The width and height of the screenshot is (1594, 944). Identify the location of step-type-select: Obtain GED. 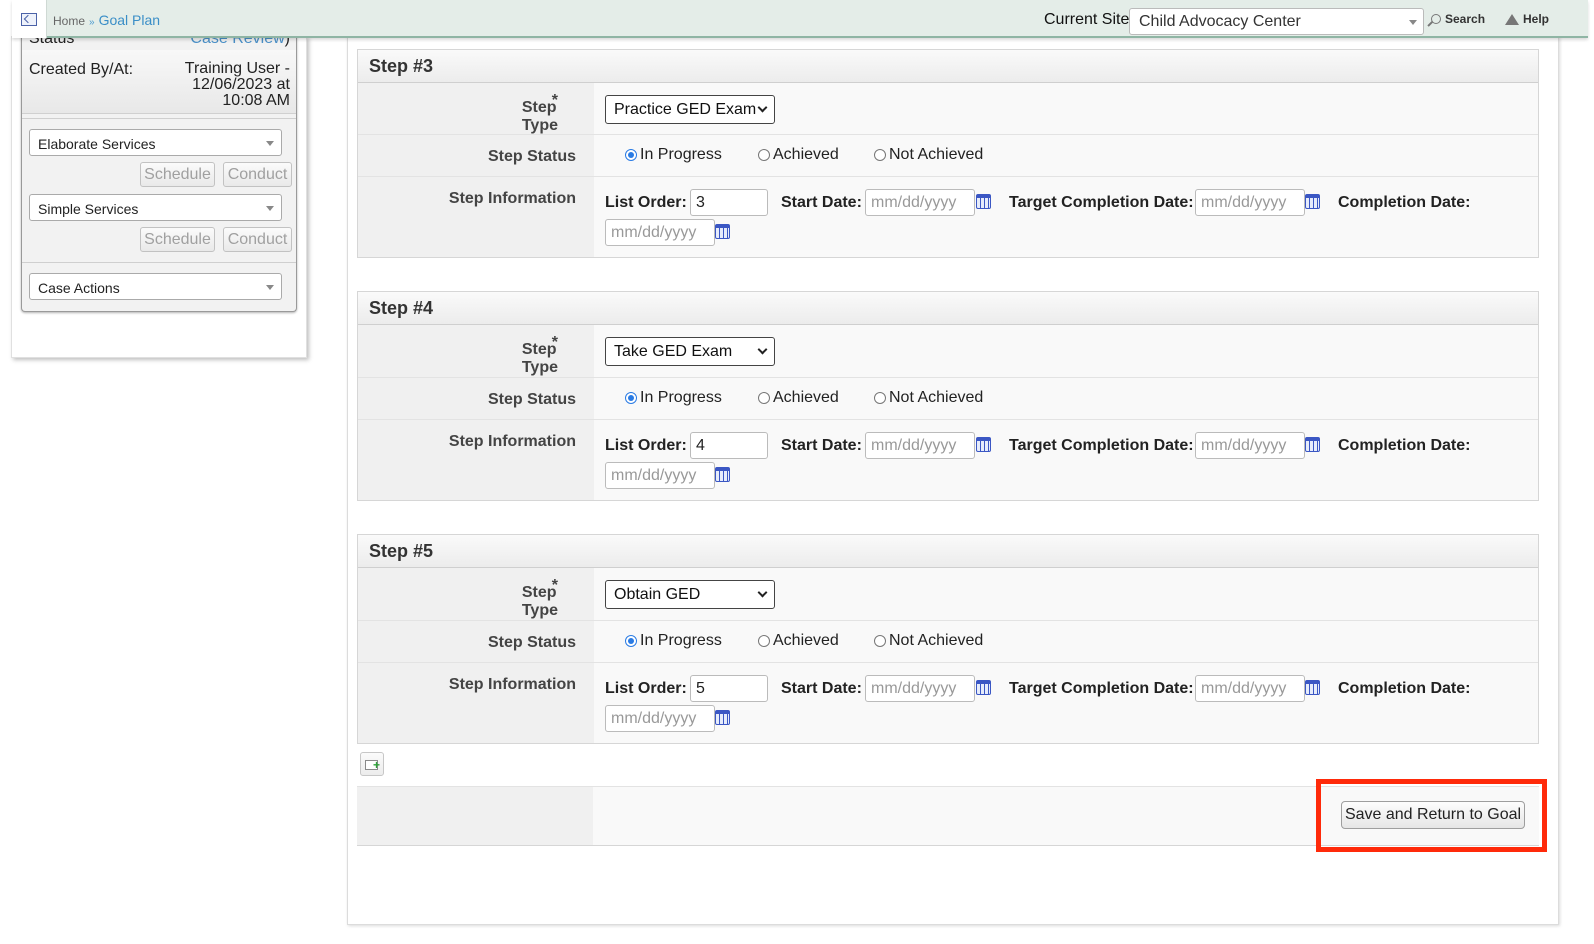
(690, 594).